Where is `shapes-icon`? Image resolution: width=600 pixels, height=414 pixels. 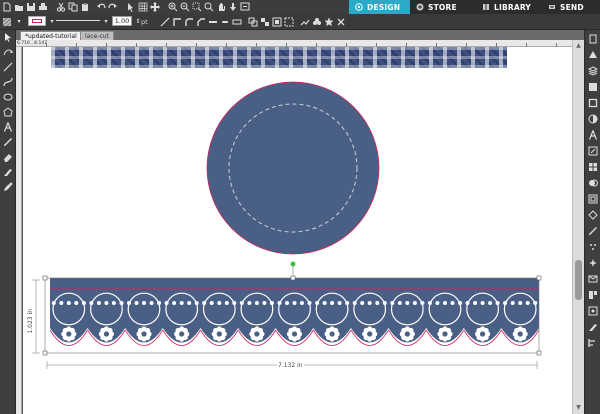
shapes-icon is located at coordinates (593, 55).